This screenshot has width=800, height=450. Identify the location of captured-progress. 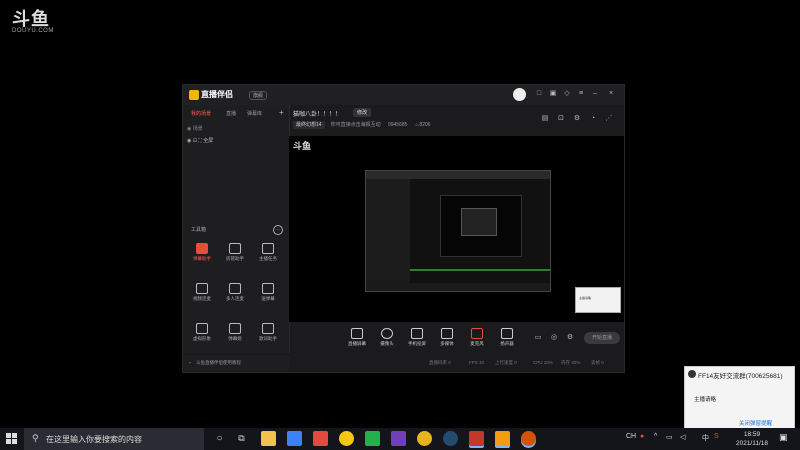
(480, 270).